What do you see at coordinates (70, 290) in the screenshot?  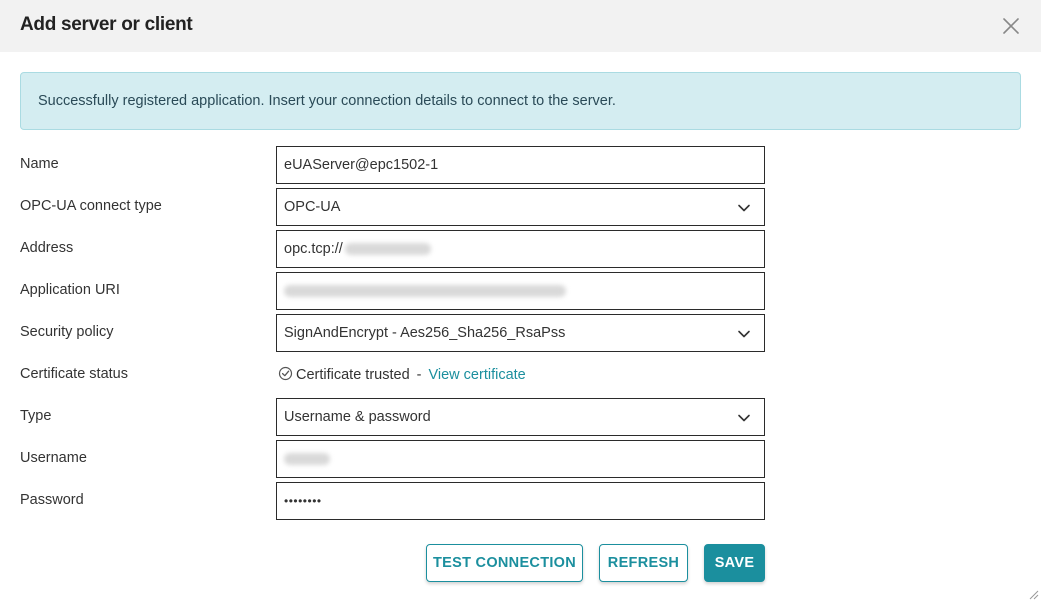 I see `application-uri-label: Application URI` at bounding box center [70, 290].